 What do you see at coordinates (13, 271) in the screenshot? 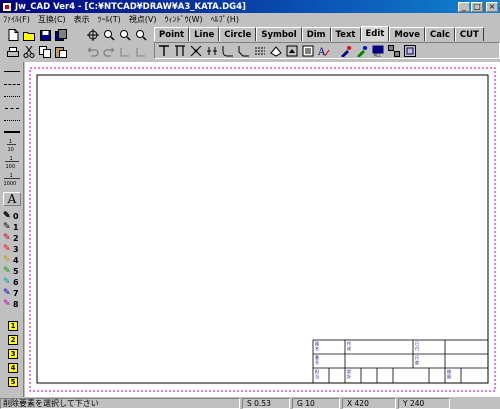
I see `pen-5: ✎ 5` at bounding box center [13, 271].